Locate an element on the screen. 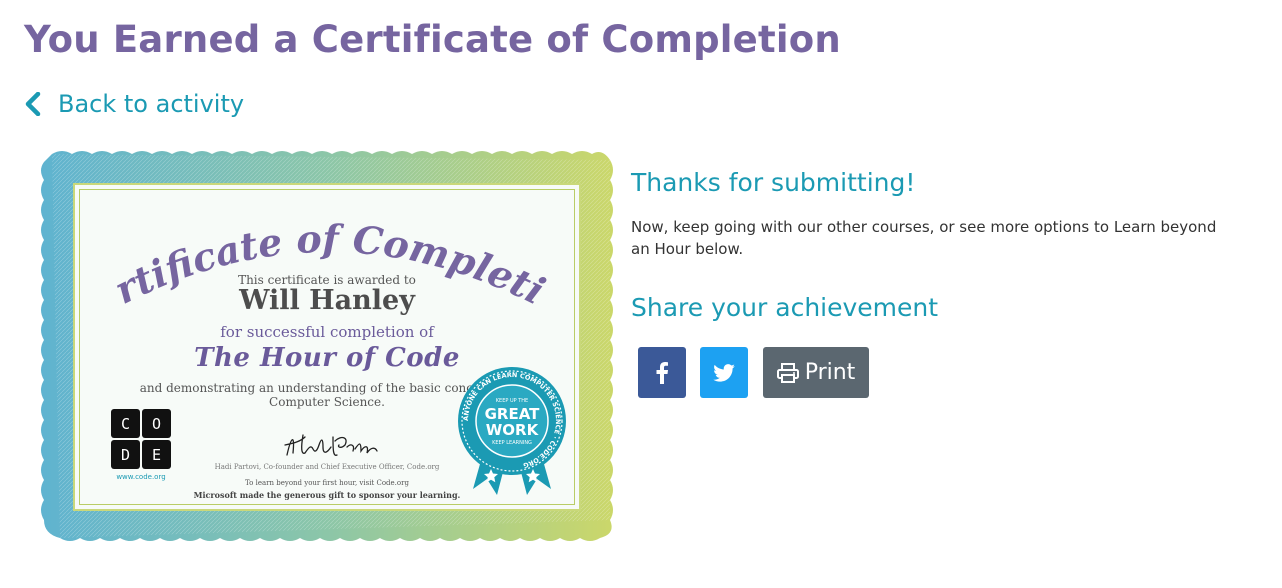  print-label: Print is located at coordinates (830, 372).